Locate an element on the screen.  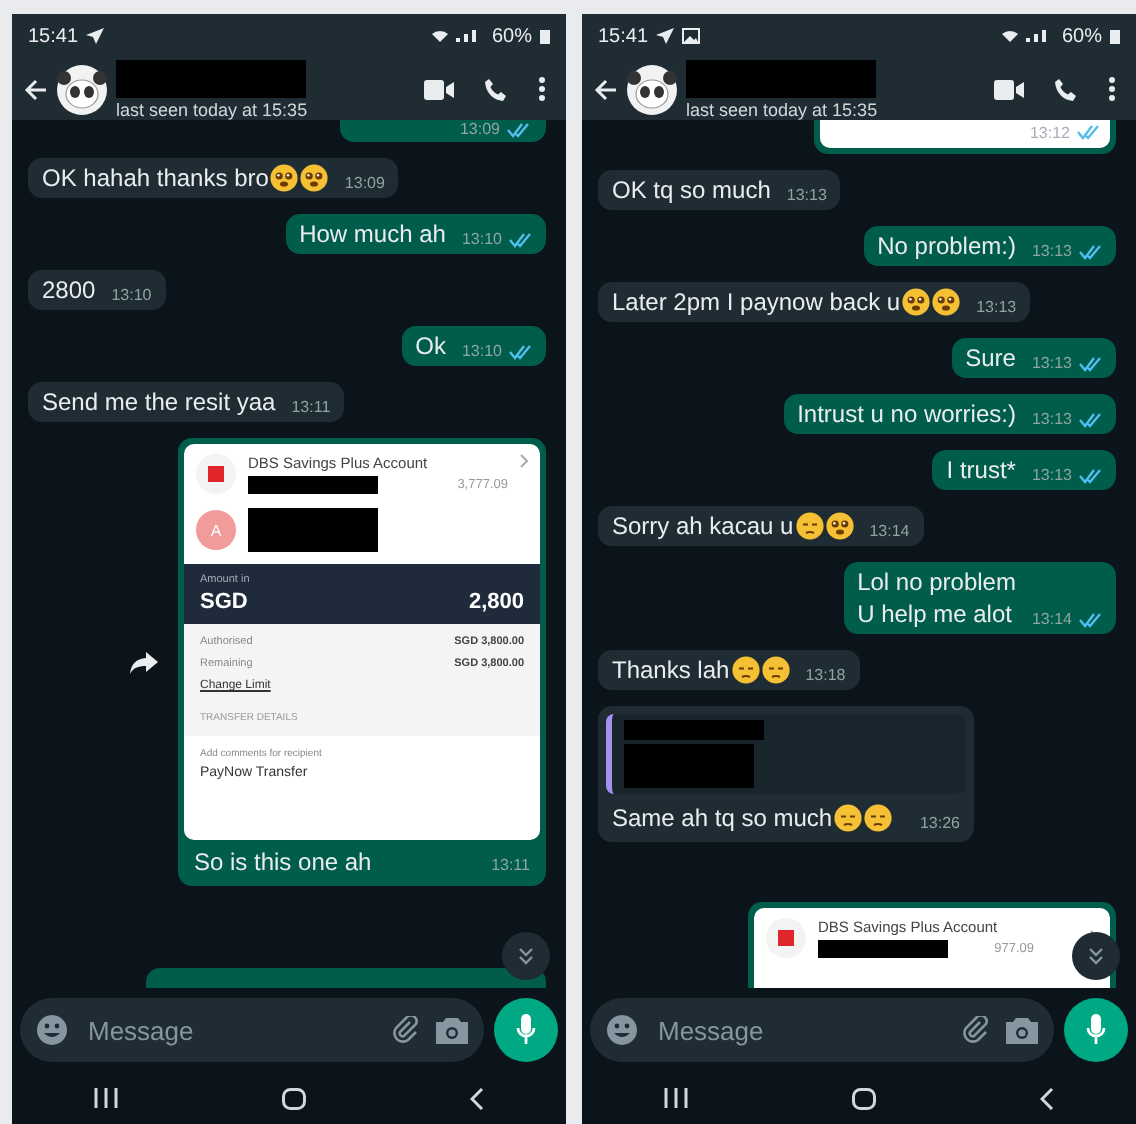
message-bubble: Lol no problem U help me alot 13:14 is located at coordinates (979, 598).